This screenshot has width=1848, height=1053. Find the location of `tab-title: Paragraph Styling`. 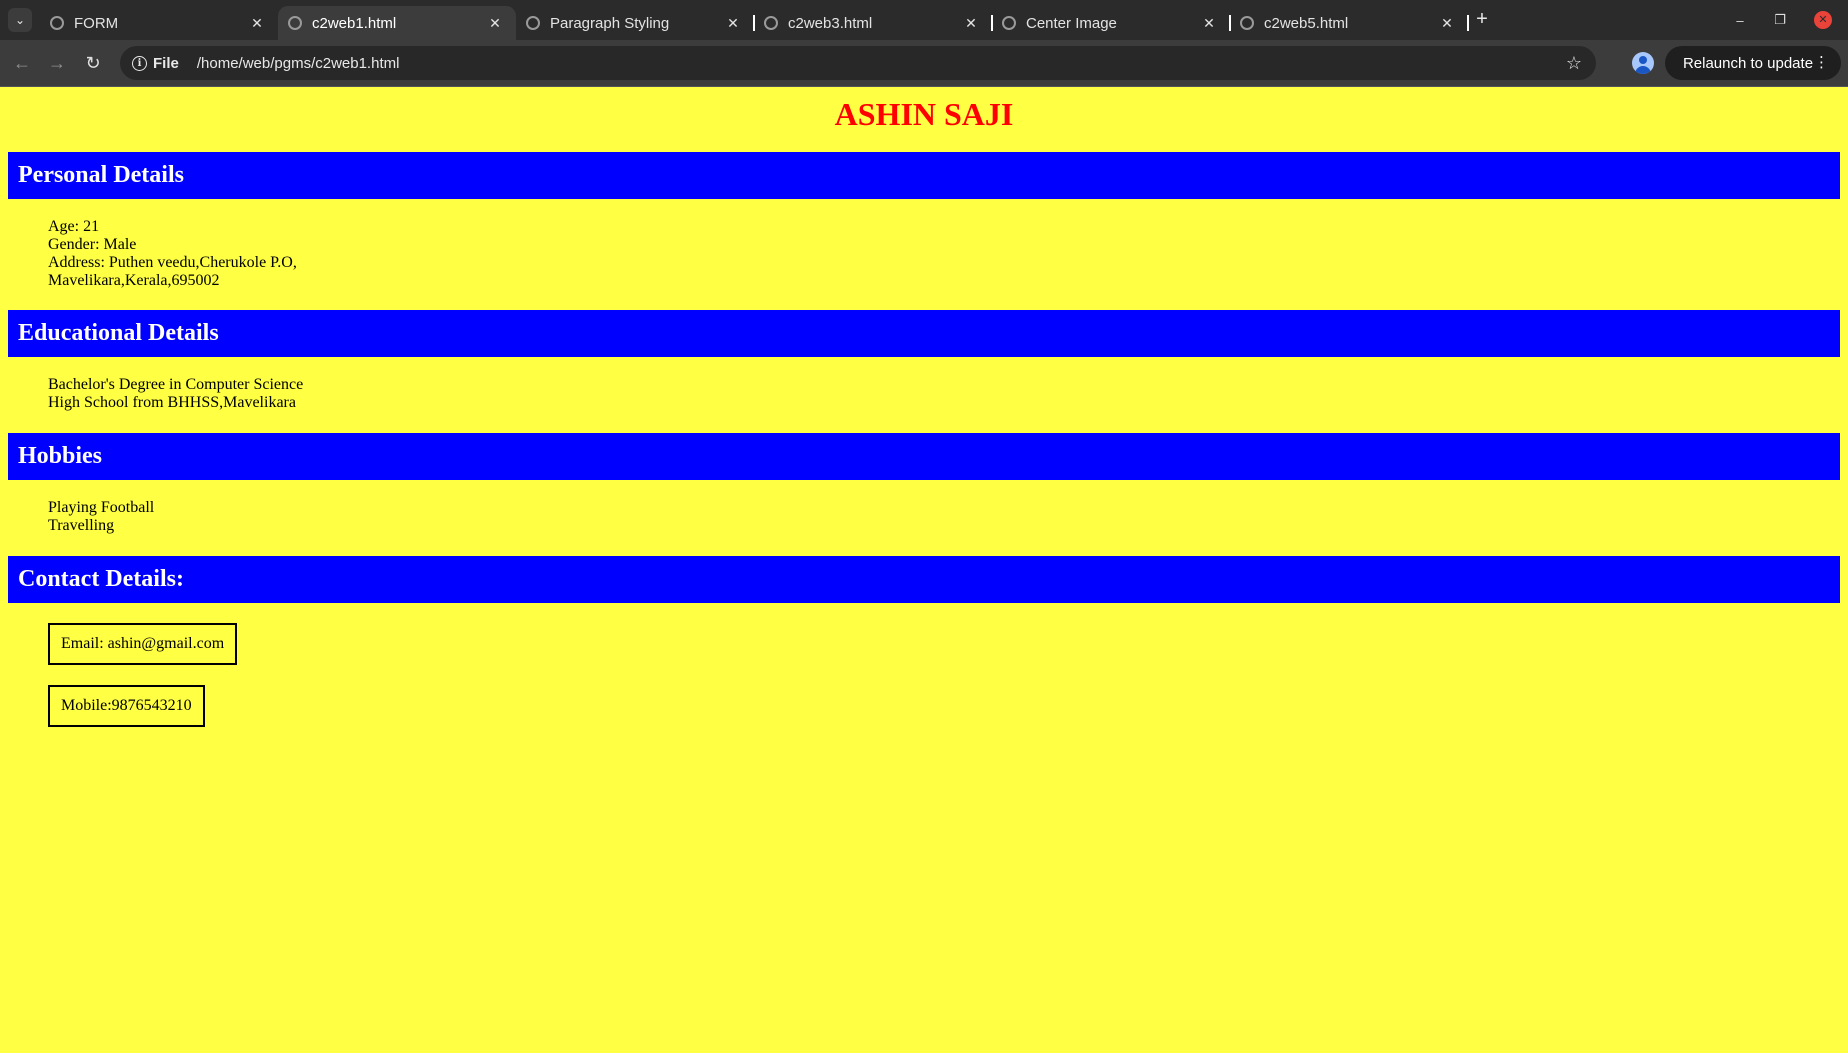

tab-title: Paragraph Styling is located at coordinates (610, 23).